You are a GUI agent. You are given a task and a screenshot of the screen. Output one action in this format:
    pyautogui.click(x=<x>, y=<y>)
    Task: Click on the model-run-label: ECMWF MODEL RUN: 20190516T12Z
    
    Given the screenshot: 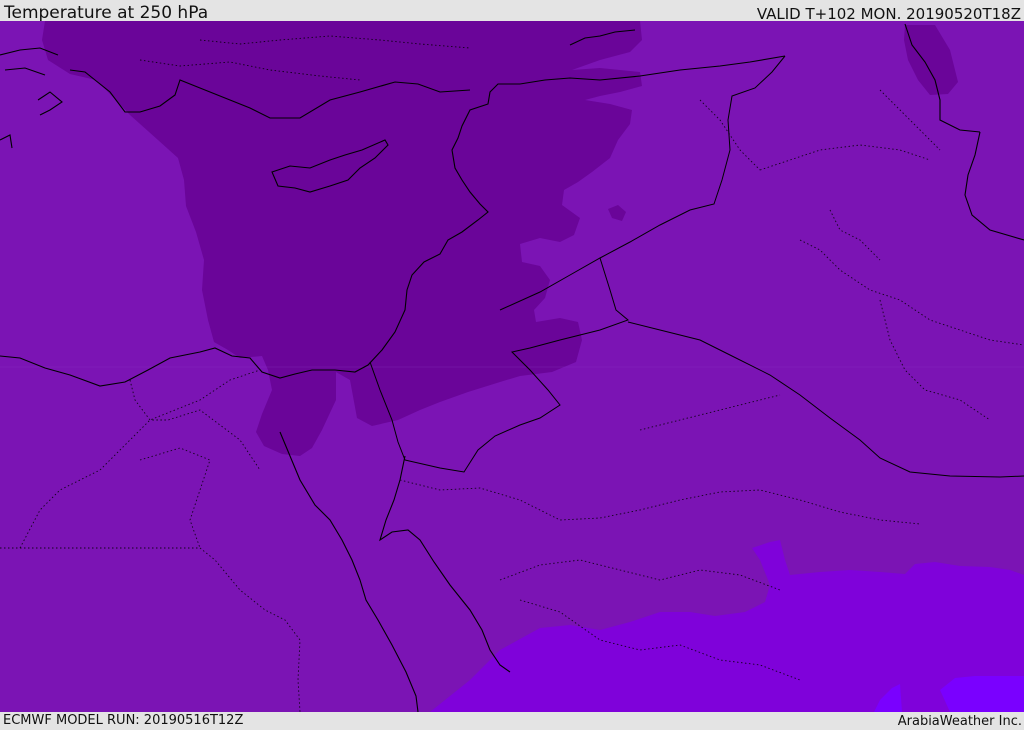 What is the action you would take?
    pyautogui.click(x=123, y=720)
    